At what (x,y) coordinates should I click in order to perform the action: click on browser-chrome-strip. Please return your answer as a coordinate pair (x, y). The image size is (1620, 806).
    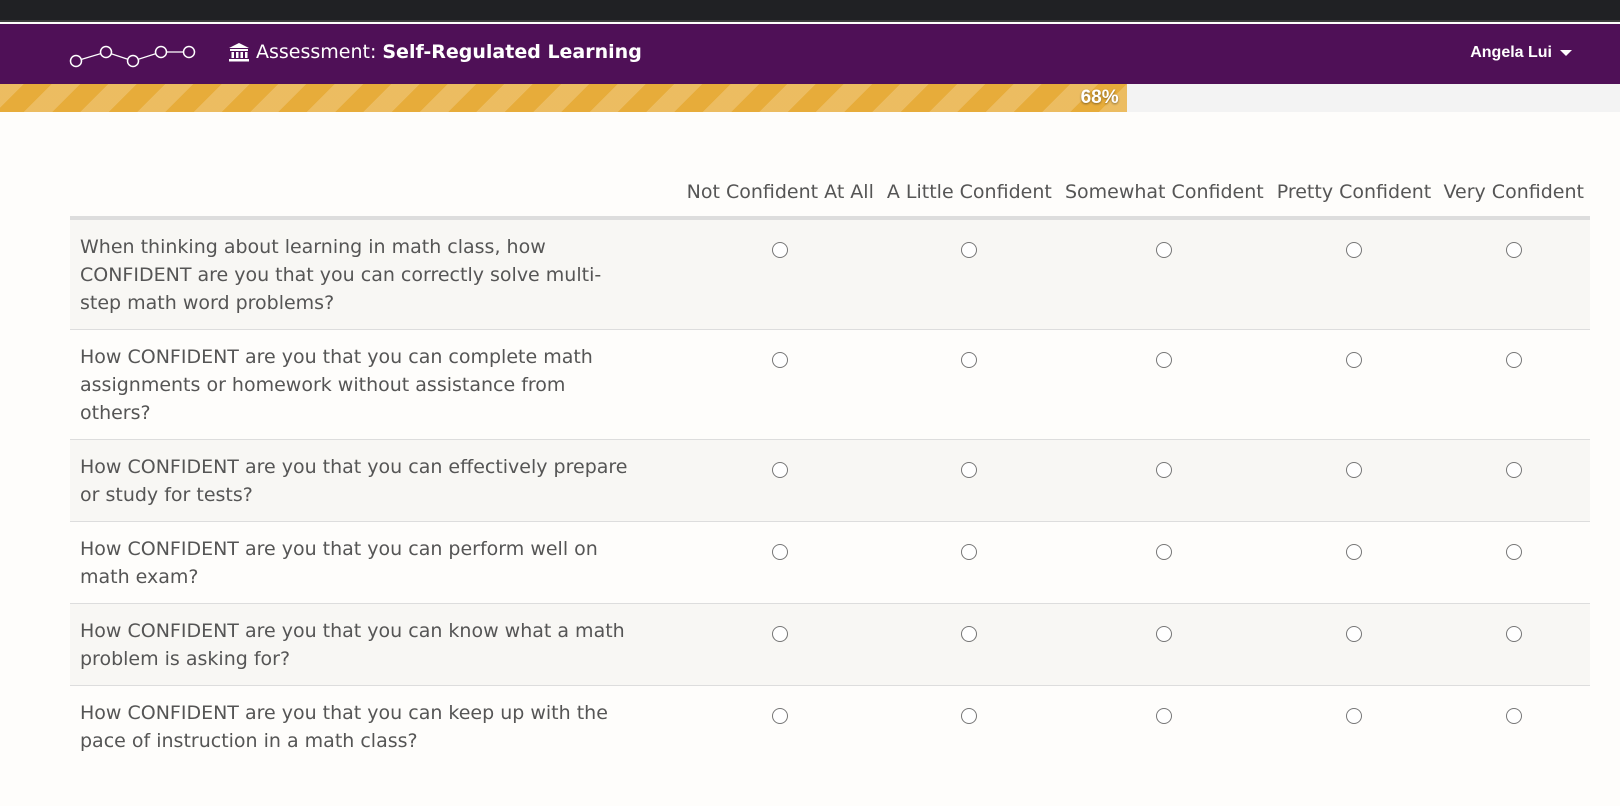
    Looking at the image, I should click on (810, 11).